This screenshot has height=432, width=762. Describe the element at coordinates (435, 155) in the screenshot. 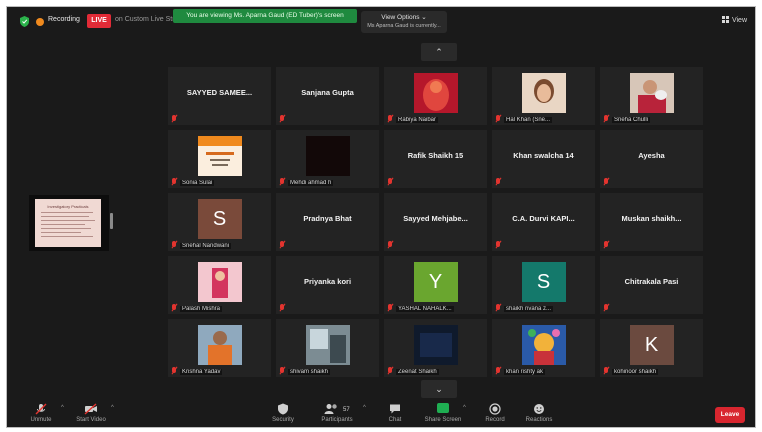

I see `participant-name: Rafik Shaikh 15` at that location.